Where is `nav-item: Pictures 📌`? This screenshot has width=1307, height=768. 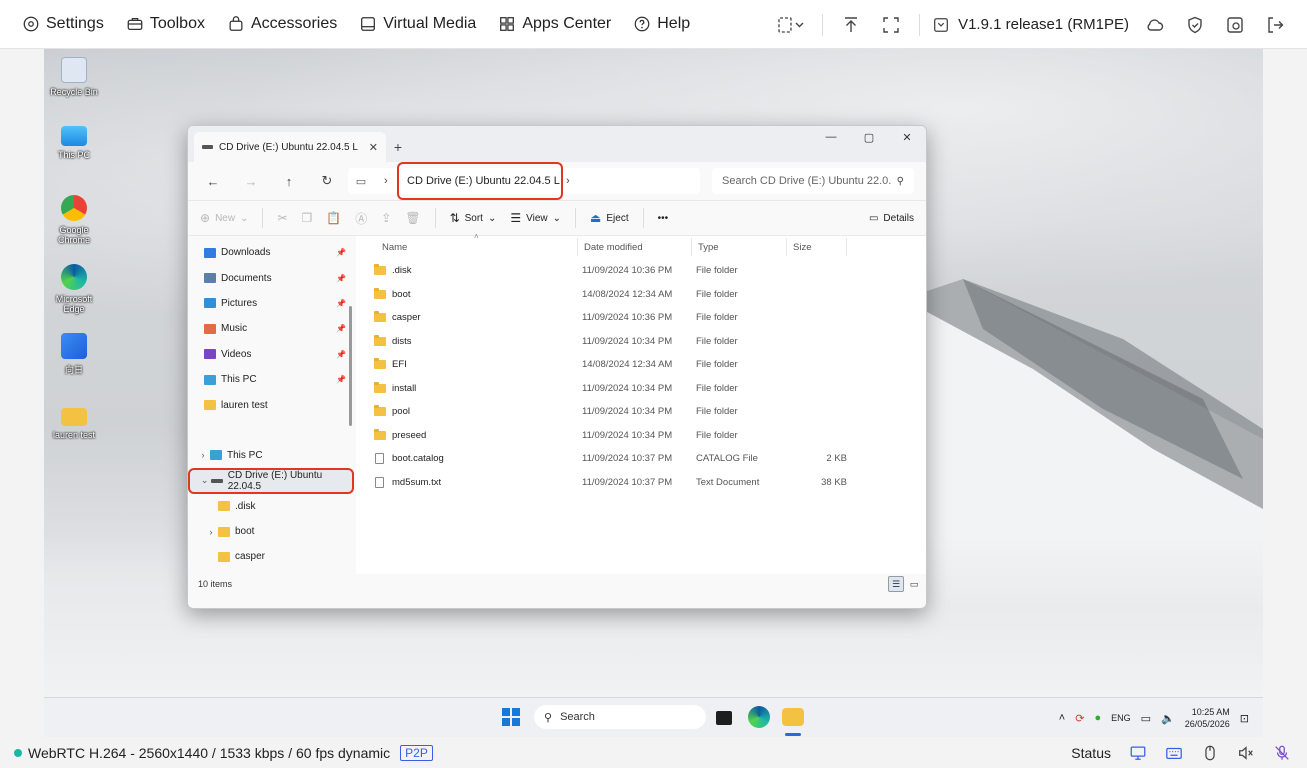 nav-item: Pictures 📌 is located at coordinates (272, 303).